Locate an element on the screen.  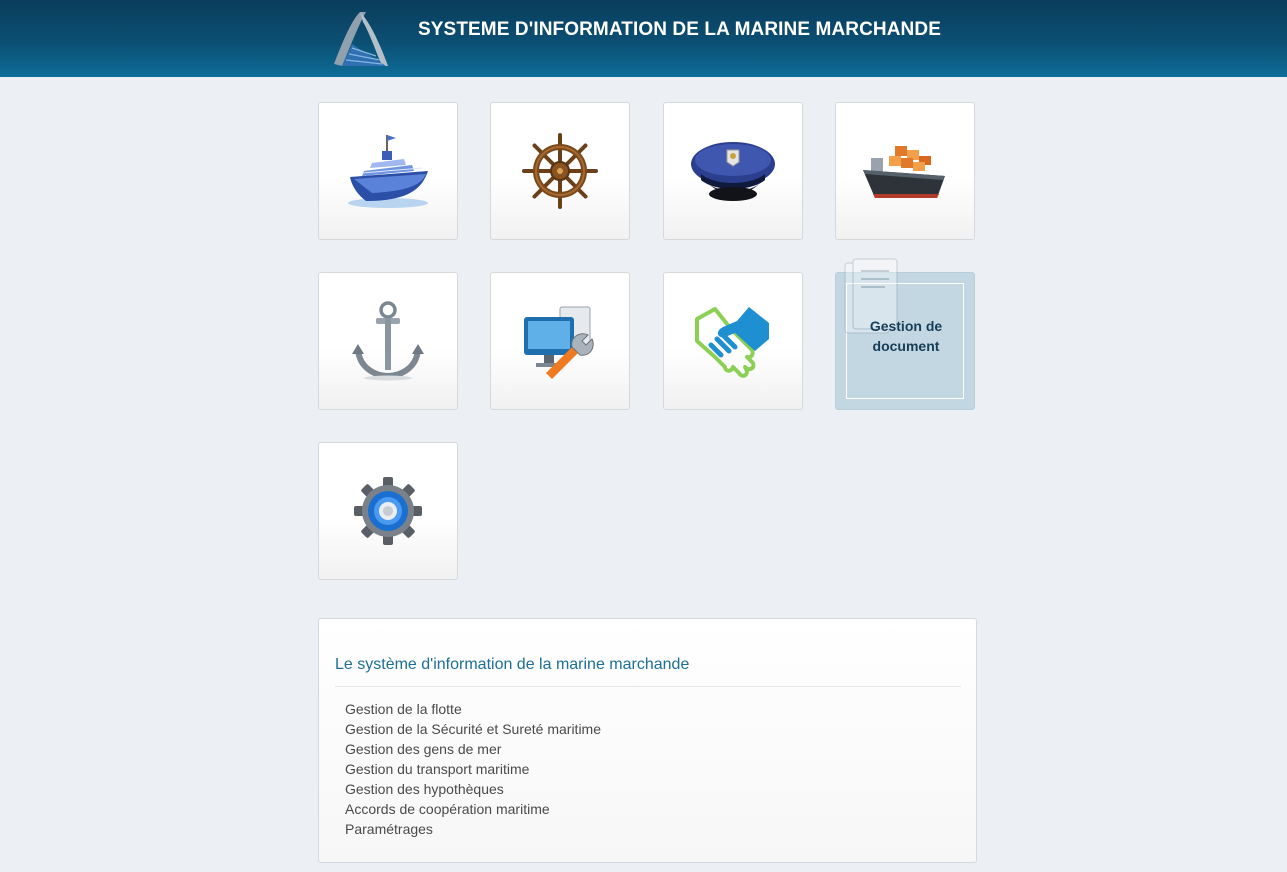
app-logo-icon is located at coordinates (361, 39).